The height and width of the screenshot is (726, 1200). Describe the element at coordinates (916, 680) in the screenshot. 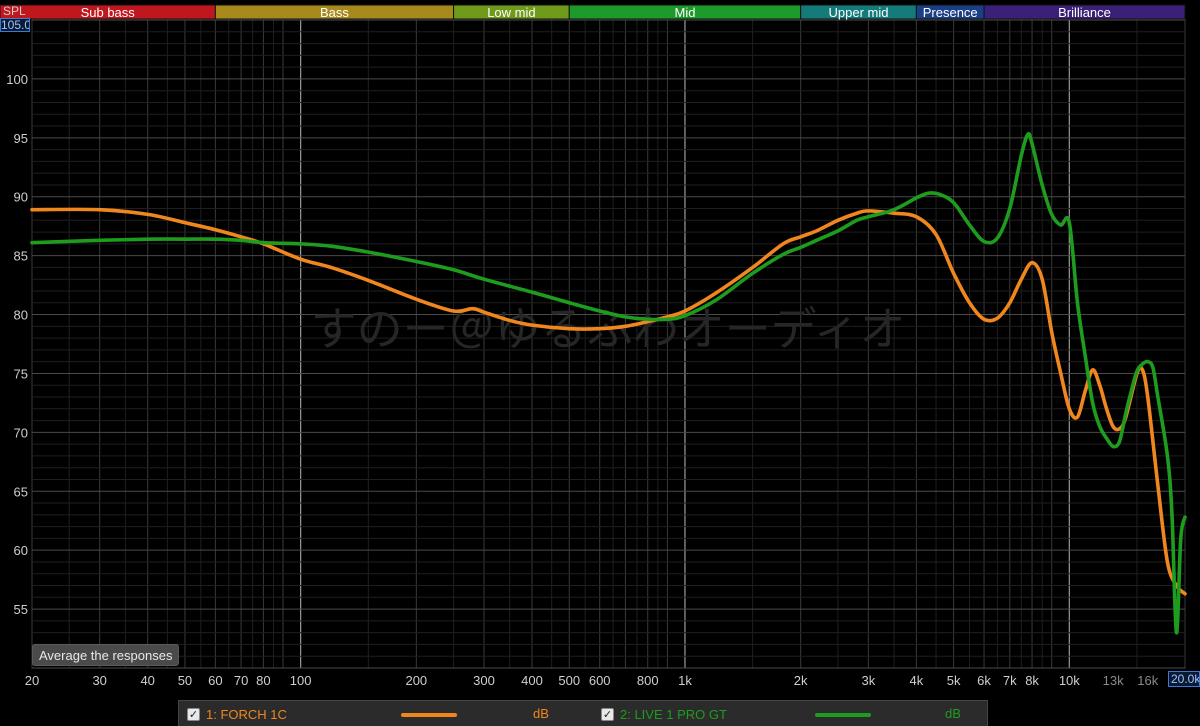

I see `x-tick-label: 4k` at that location.